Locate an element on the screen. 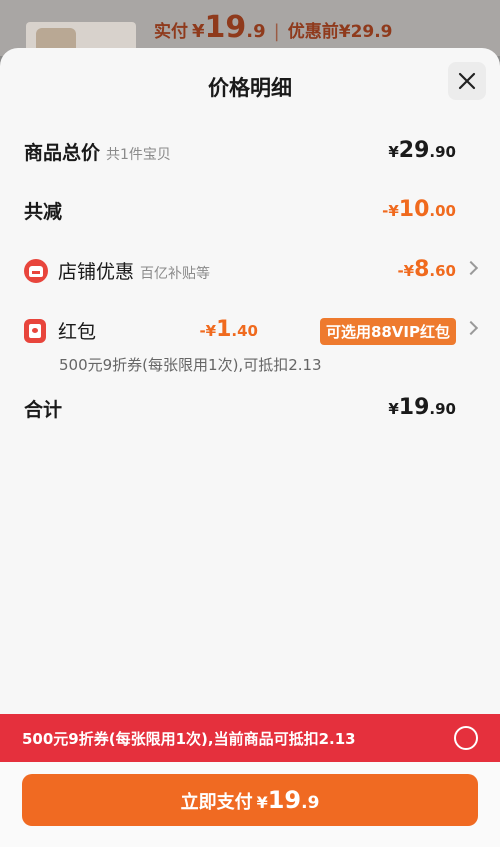 The image size is (500, 847). close-icon is located at coordinates (467, 81).